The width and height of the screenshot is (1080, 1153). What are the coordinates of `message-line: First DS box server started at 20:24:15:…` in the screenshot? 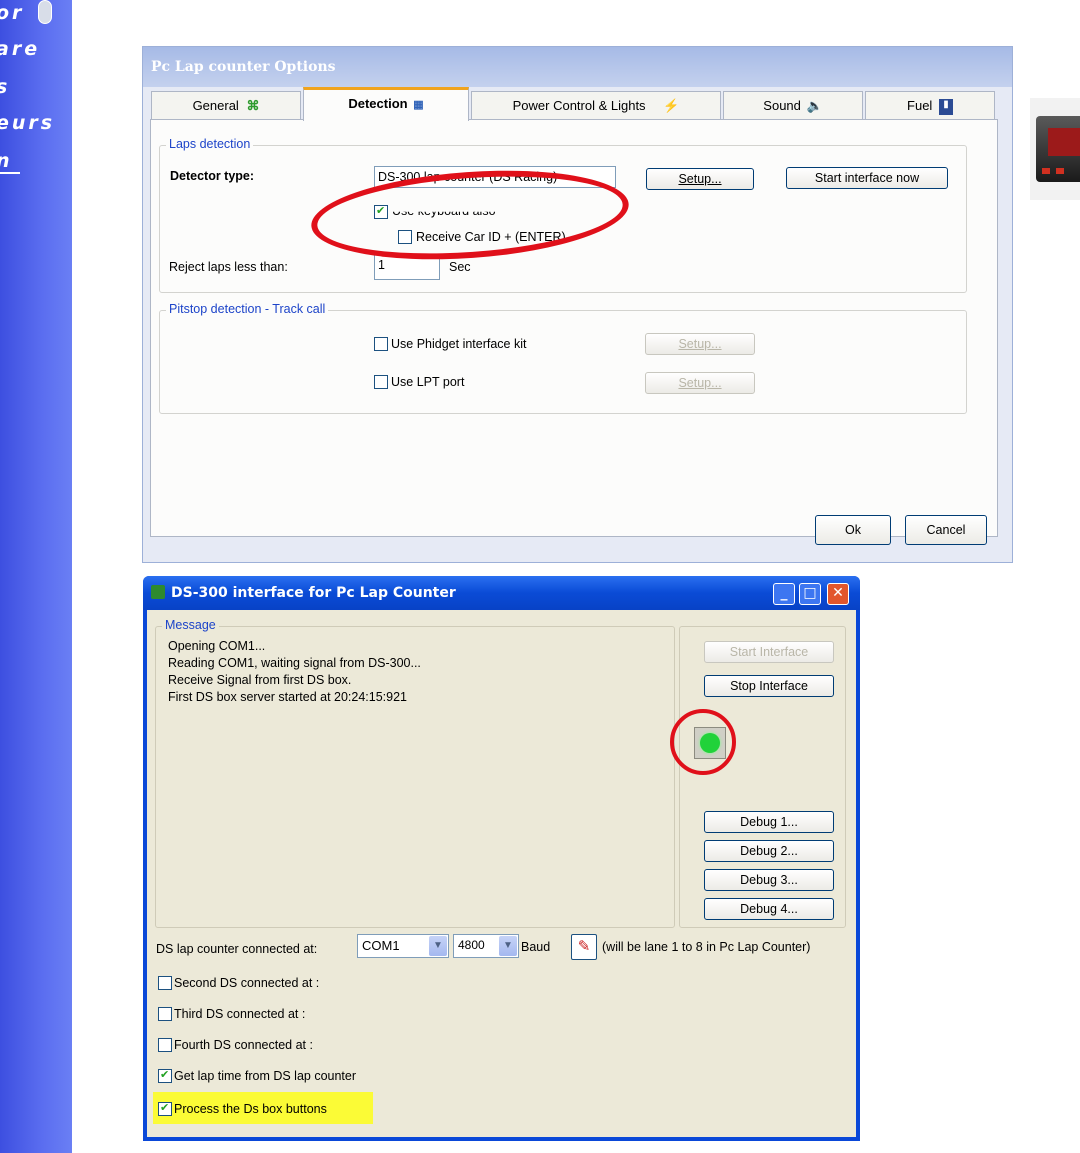 It's located at (288, 697).